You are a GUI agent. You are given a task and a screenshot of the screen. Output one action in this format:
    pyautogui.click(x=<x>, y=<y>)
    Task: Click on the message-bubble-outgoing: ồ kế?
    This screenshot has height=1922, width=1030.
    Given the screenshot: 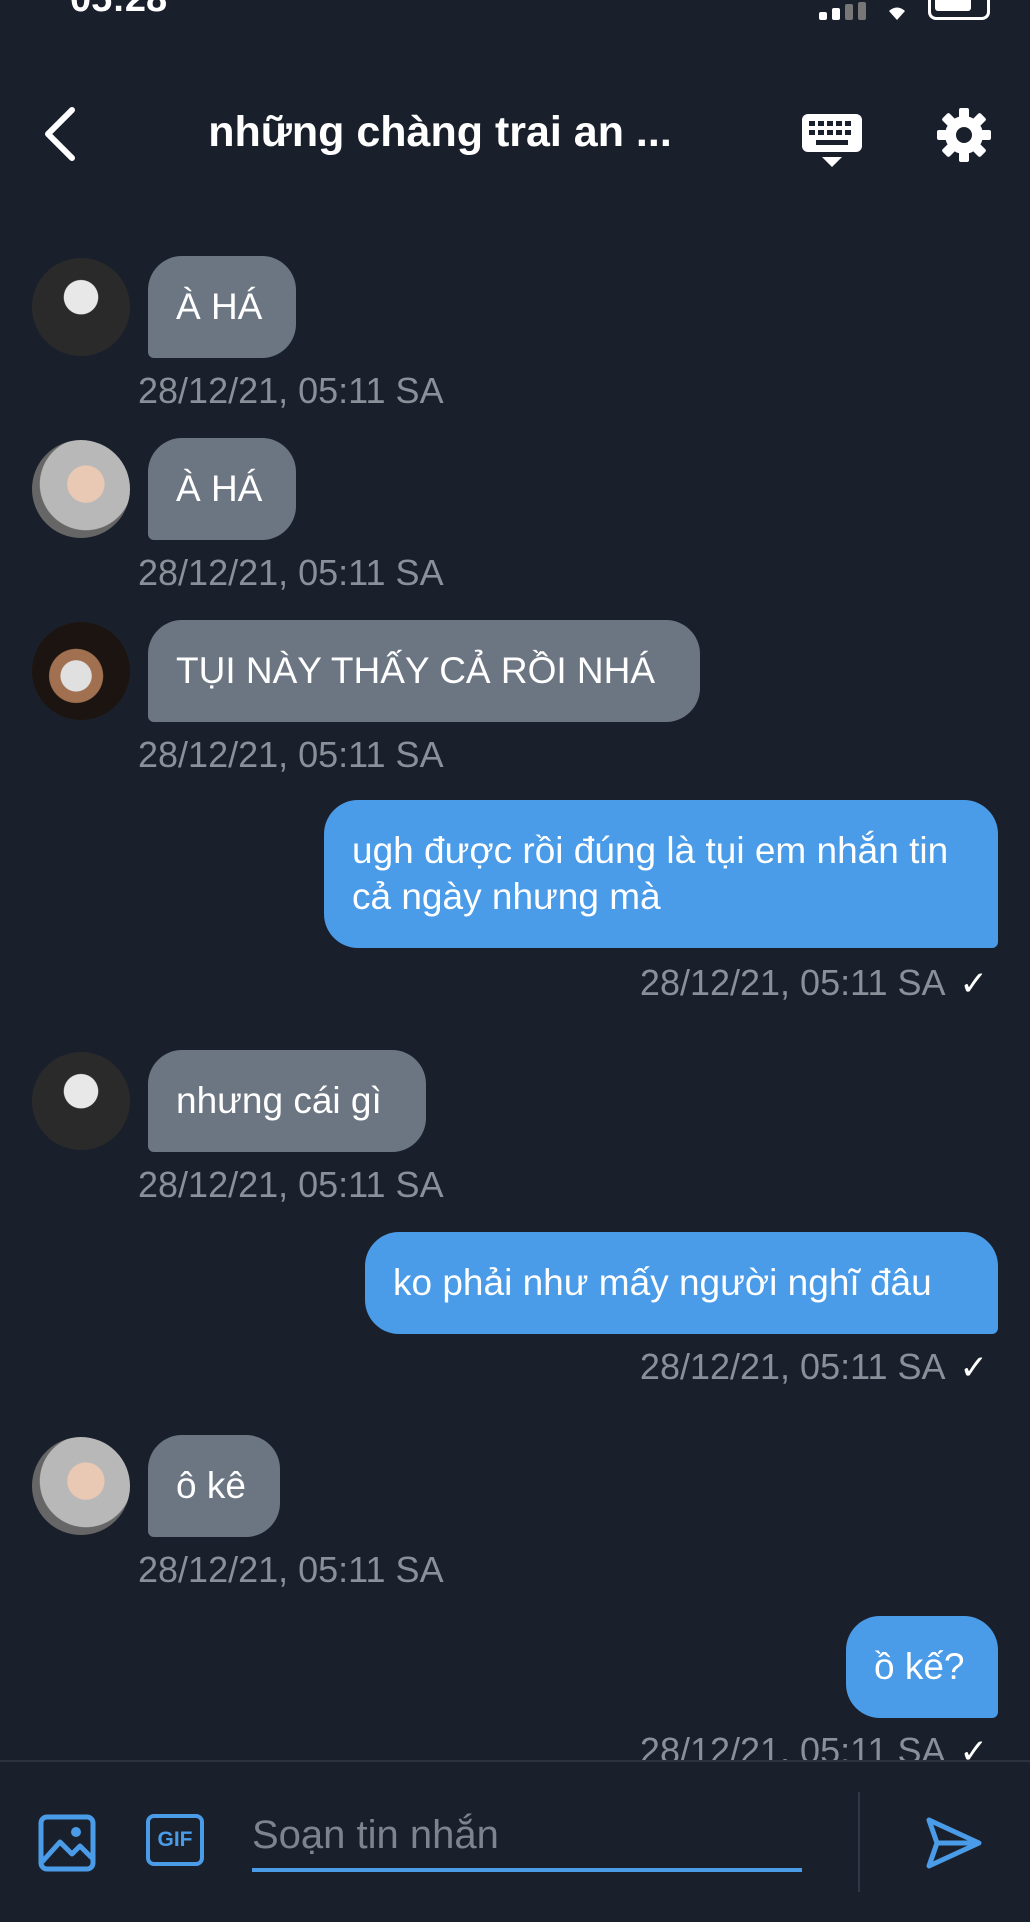 What is the action you would take?
    pyautogui.click(x=922, y=1667)
    